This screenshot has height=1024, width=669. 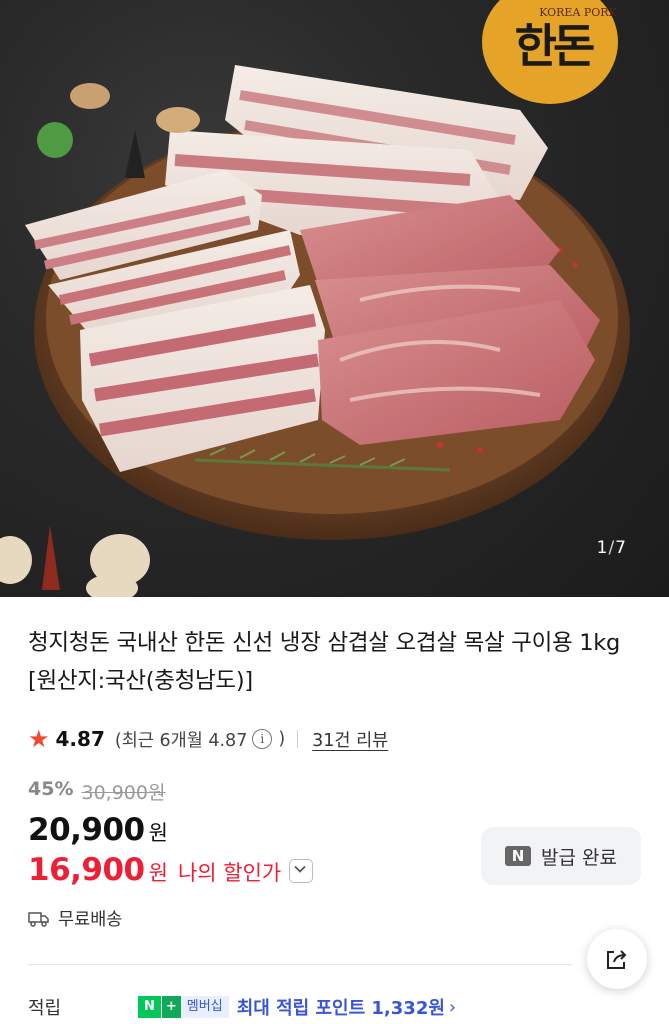 I want to click on membership-badge: 멤버십, so click(x=204, y=1007).